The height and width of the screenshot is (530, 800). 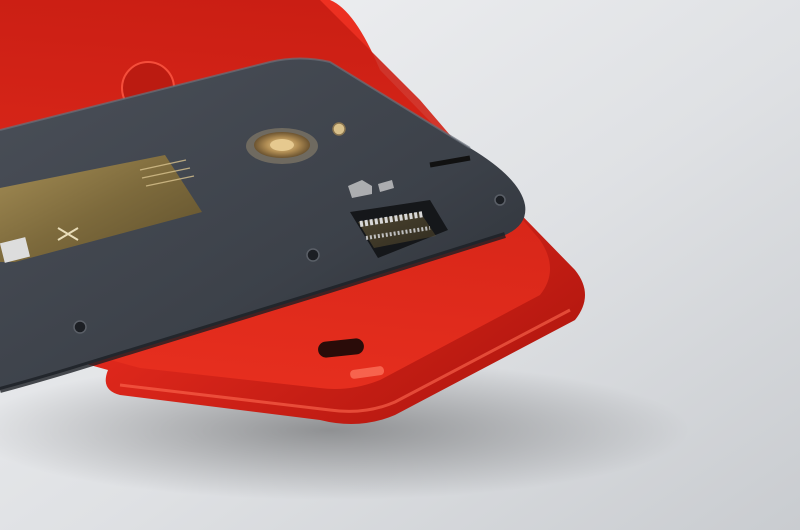 I want to click on flash-led-icon, so click(x=339, y=129).